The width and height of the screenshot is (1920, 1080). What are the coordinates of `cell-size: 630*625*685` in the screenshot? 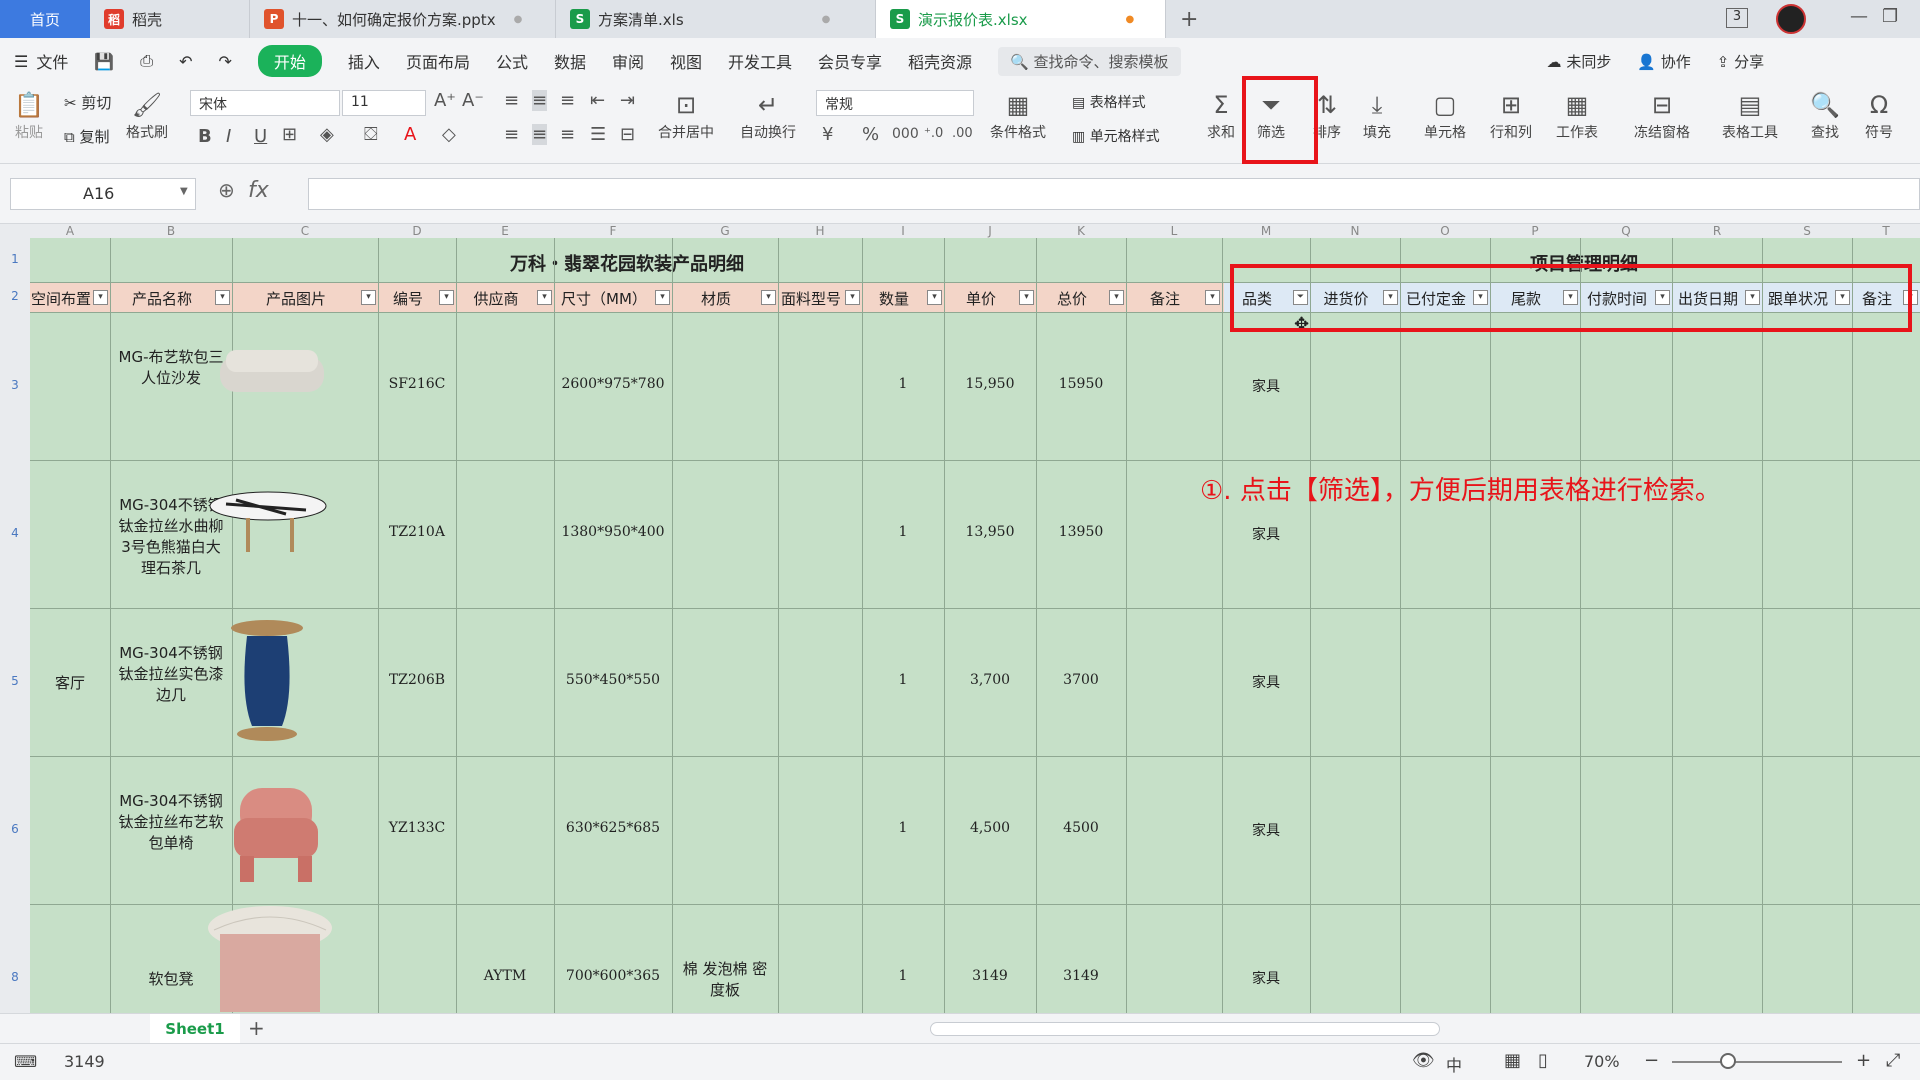 It's located at (613, 828).